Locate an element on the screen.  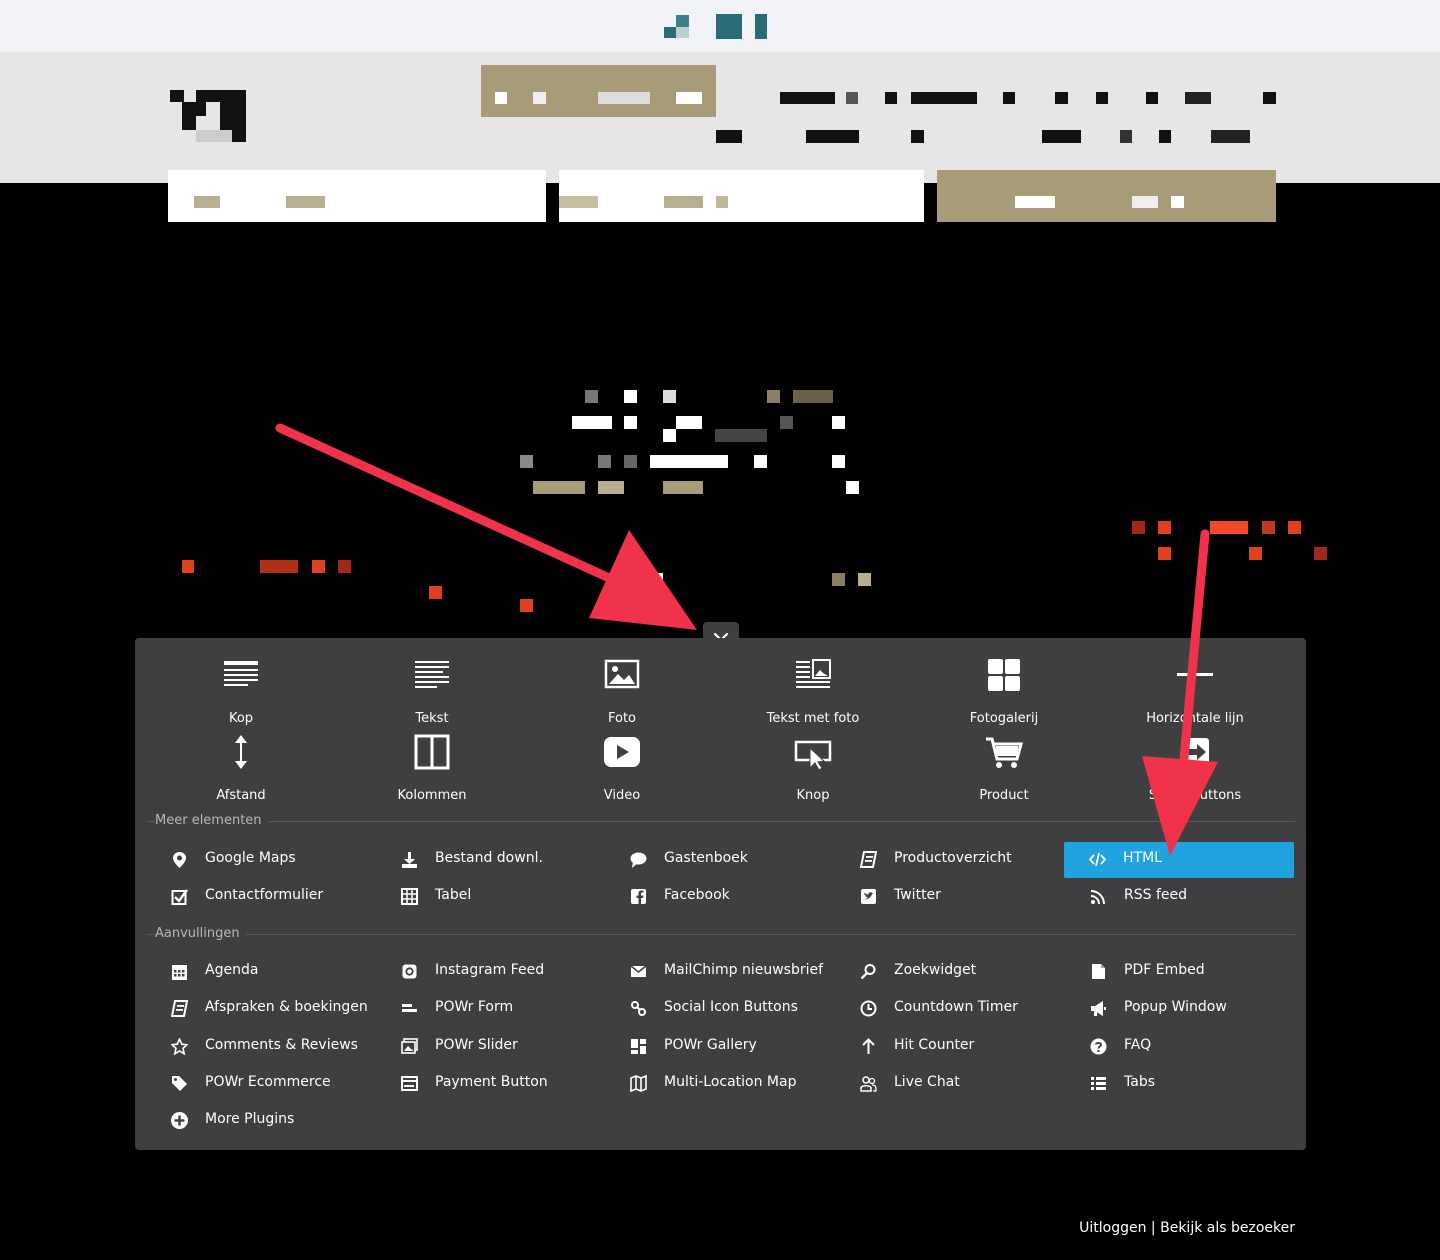
element-tile-label: Video is located at coordinates (622, 795).